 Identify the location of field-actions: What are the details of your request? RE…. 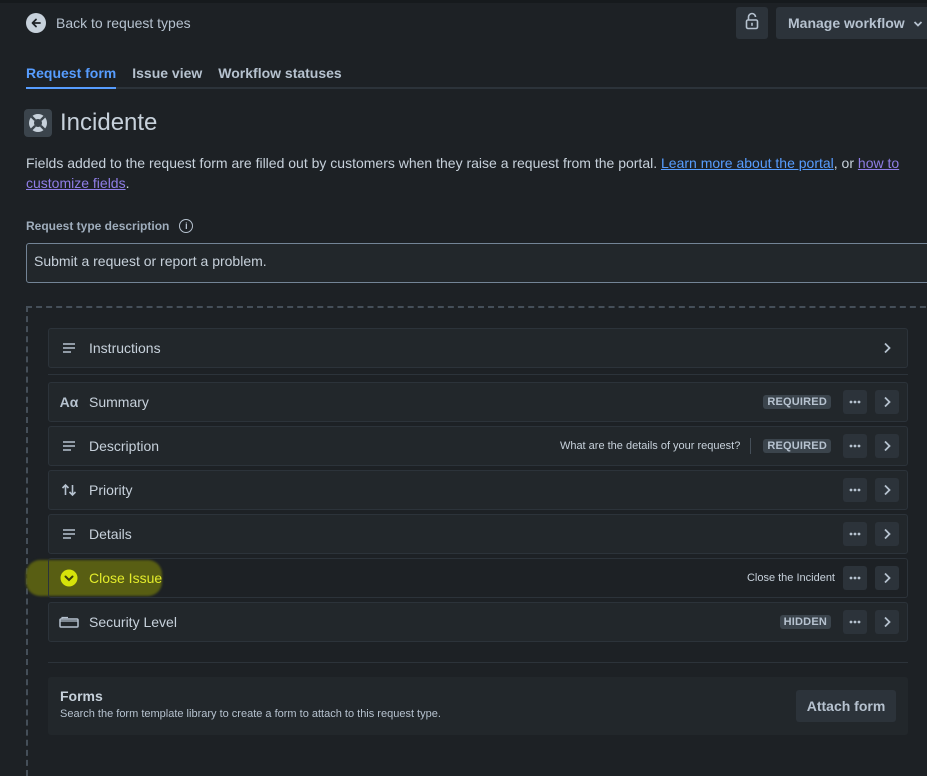
(733, 446).